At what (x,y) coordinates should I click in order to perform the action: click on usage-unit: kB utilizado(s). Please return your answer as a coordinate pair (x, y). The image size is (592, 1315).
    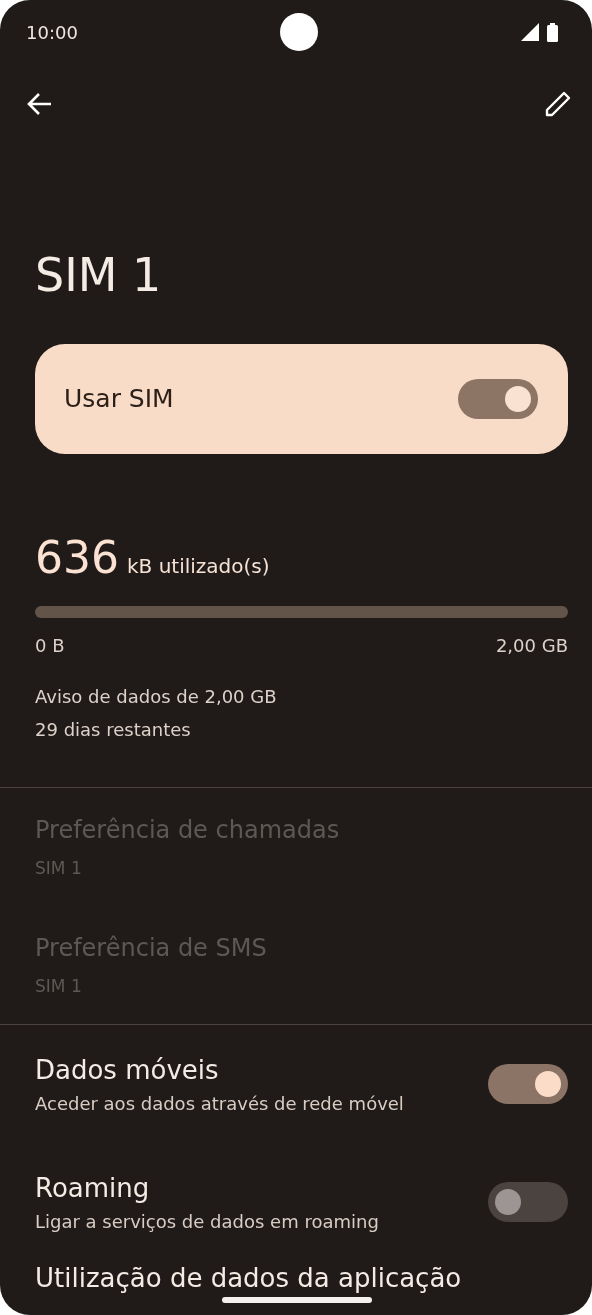
    Looking at the image, I should click on (198, 566).